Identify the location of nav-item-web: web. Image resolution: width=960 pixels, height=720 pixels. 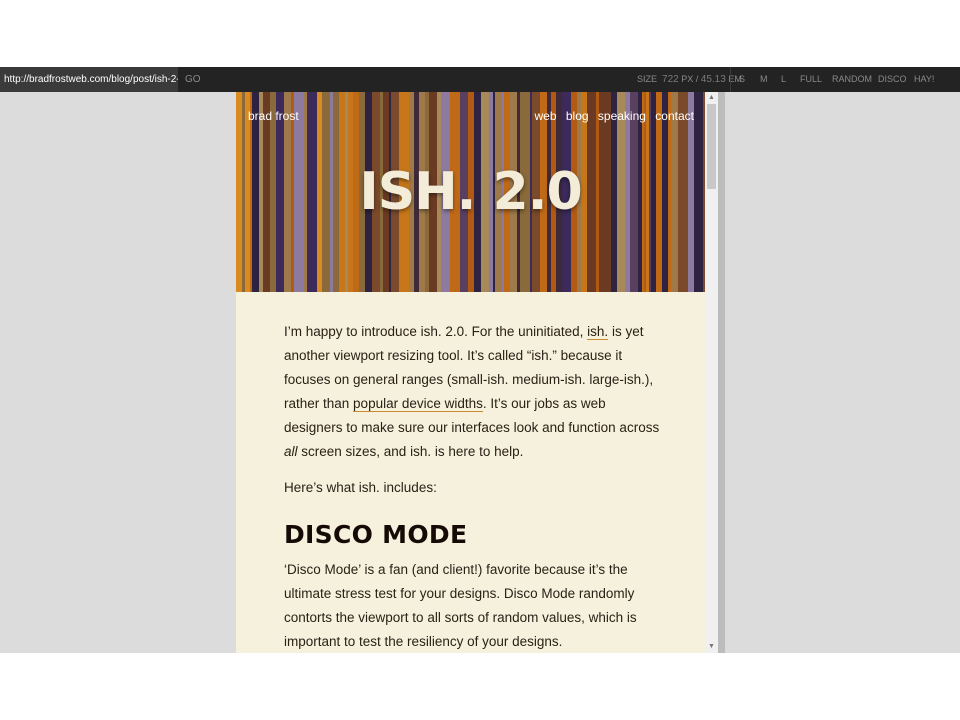
(546, 116).